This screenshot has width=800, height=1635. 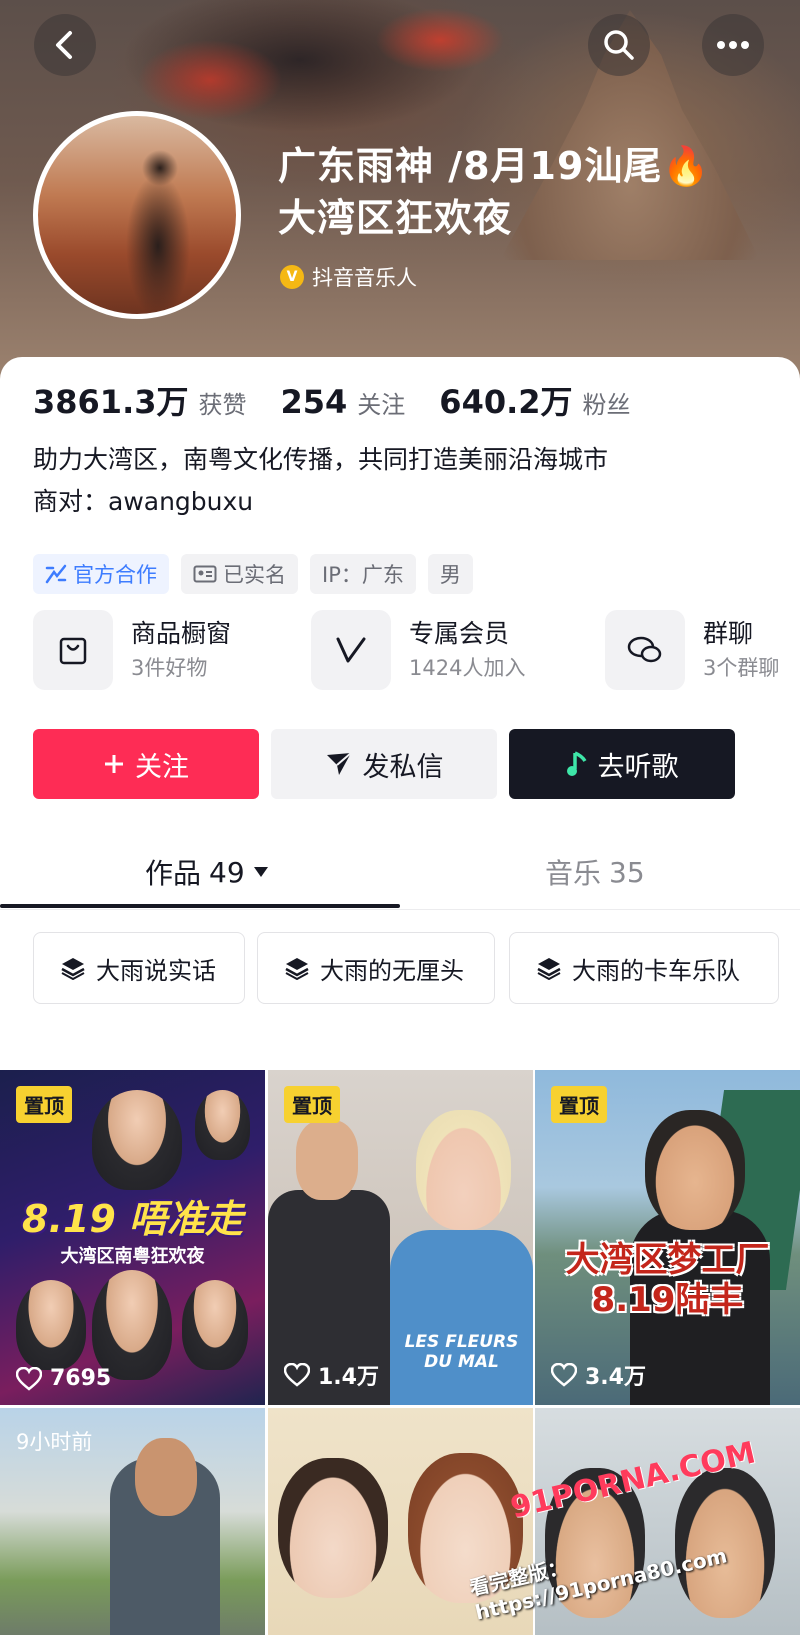 I want to click on followers-count: 640.2万, so click(x=505, y=400).